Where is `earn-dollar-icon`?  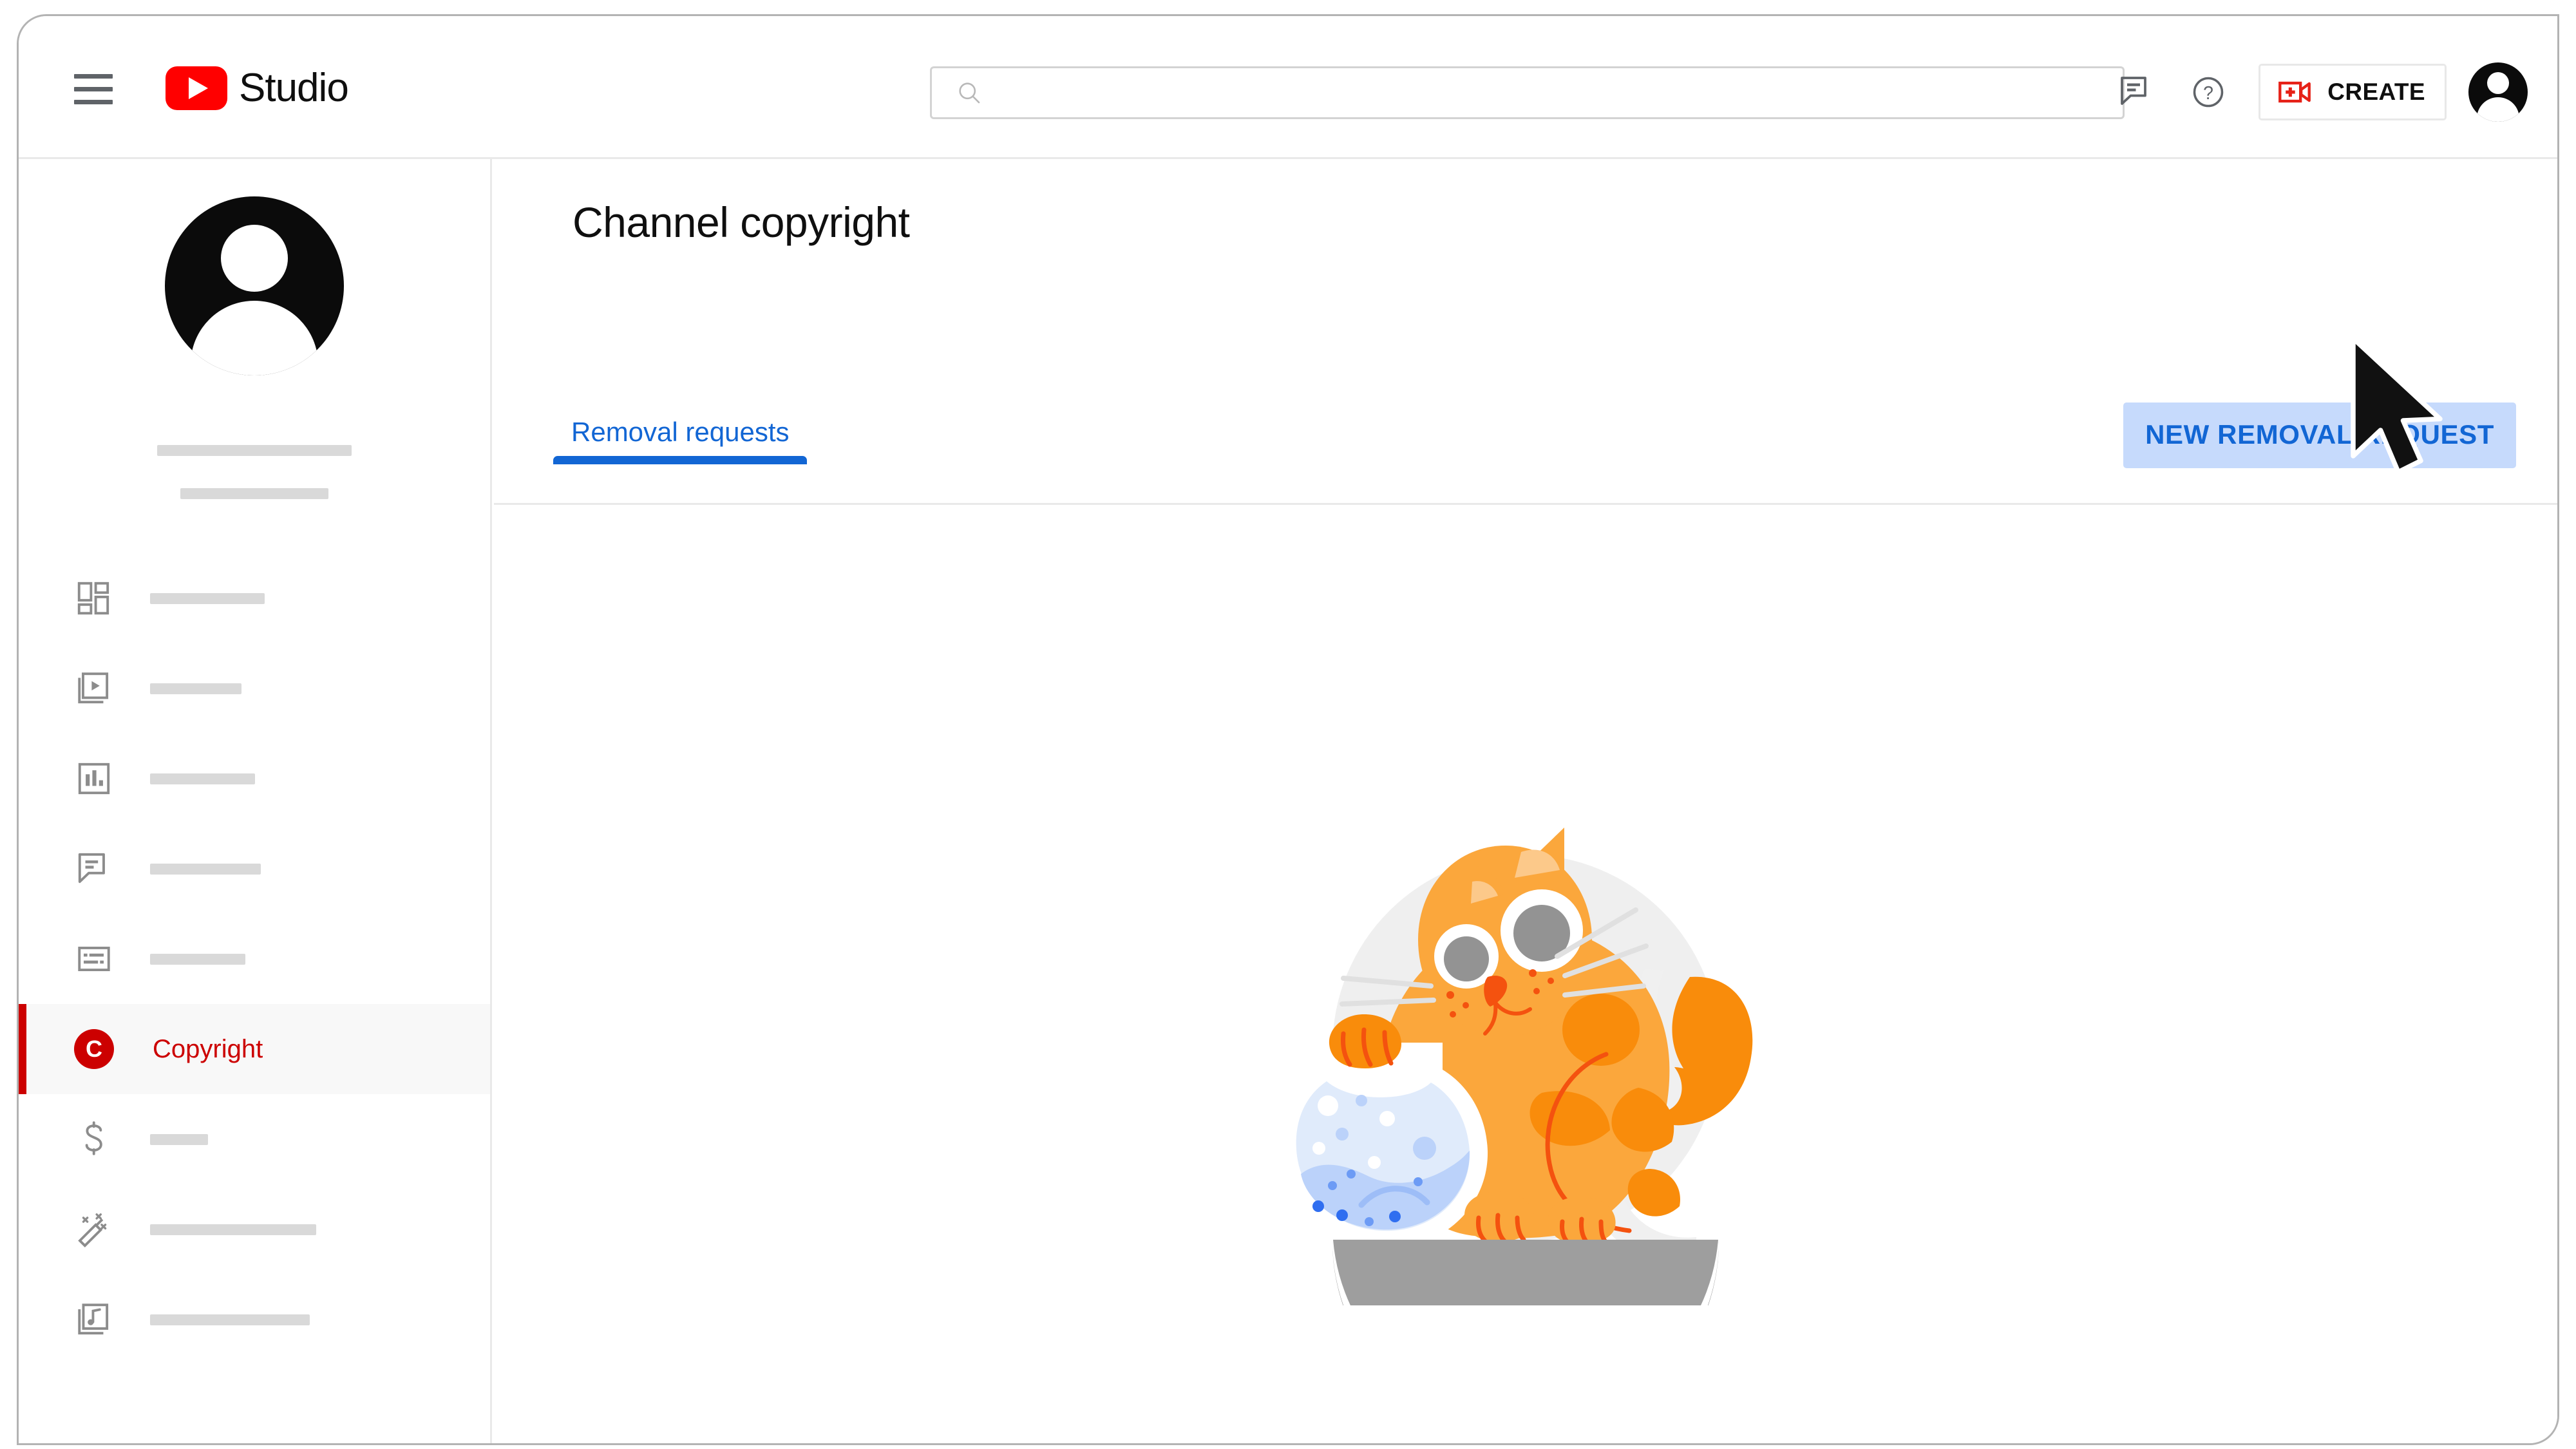 earn-dollar-icon is located at coordinates (94, 1139).